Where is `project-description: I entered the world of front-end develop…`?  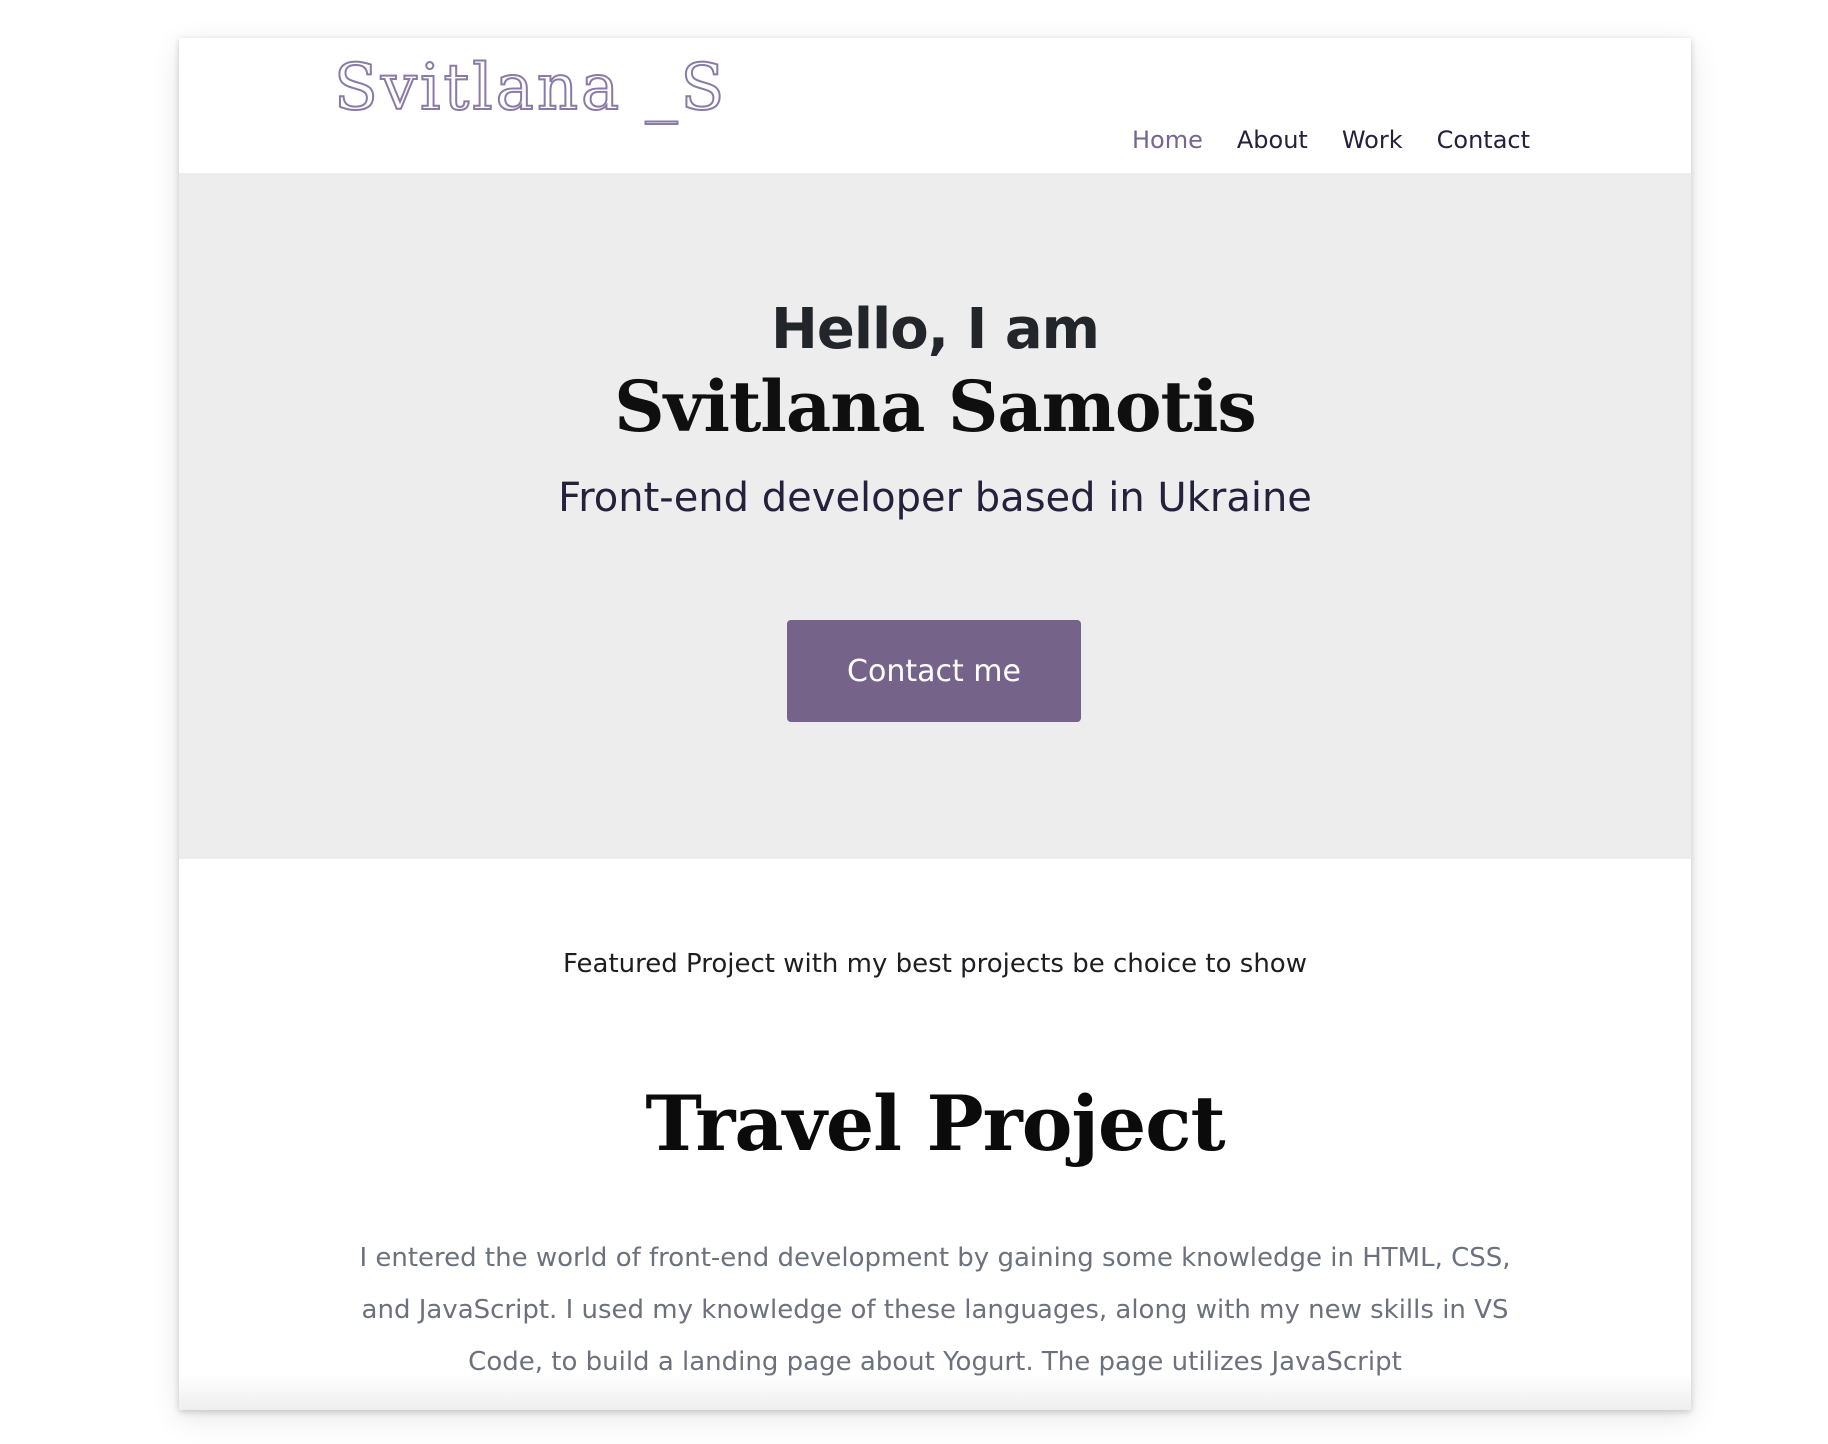 project-description: I entered the world of front-end develop… is located at coordinates (935, 1310).